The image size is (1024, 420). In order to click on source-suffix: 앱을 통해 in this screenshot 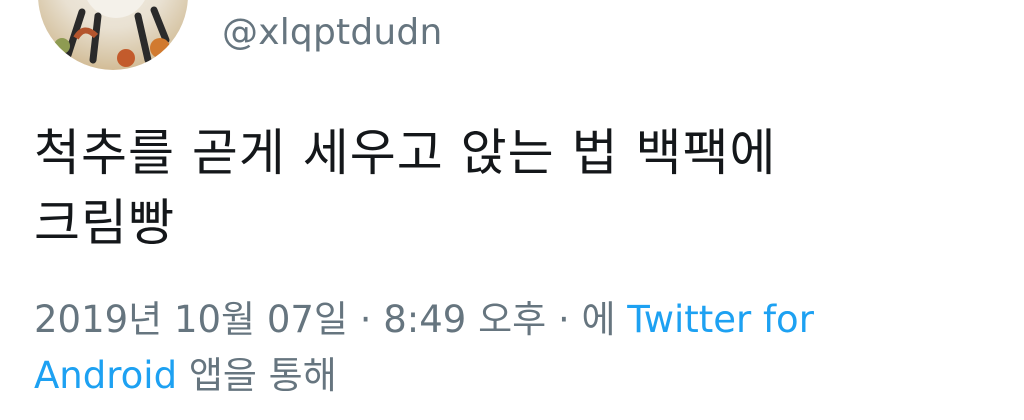, I will do `click(257, 375)`.